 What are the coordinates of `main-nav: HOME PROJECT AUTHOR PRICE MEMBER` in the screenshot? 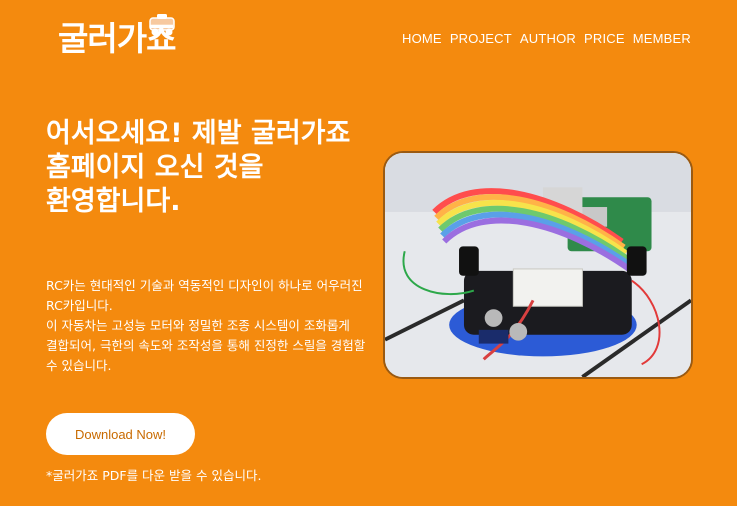 It's located at (550, 38).